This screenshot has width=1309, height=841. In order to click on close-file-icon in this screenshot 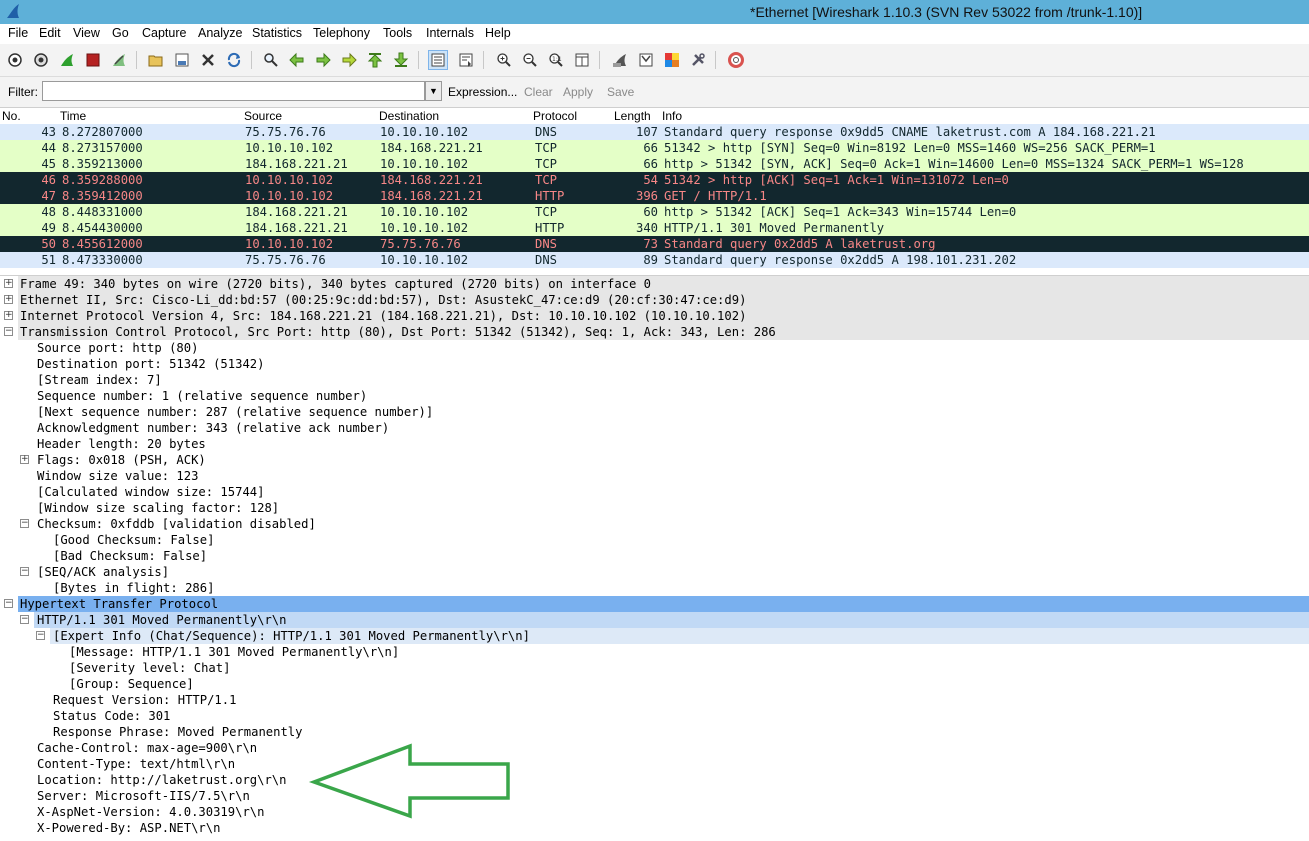, I will do `click(208, 60)`.